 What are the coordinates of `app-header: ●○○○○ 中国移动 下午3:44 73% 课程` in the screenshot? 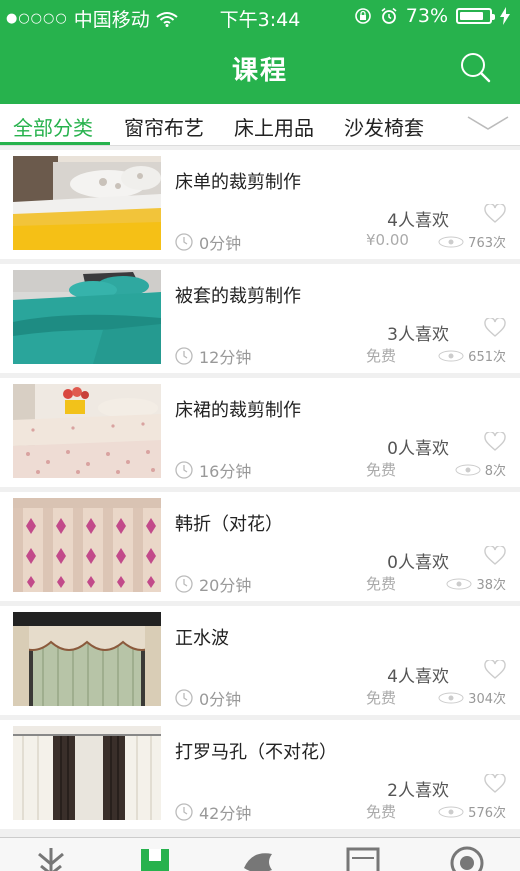 It's located at (260, 52).